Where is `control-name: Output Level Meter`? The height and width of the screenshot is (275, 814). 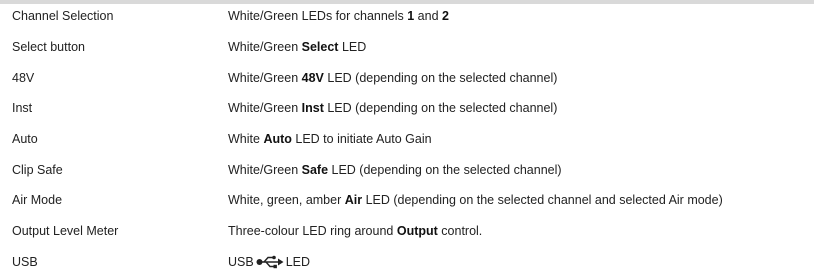
control-name: Output Level Meter is located at coordinates (65, 231).